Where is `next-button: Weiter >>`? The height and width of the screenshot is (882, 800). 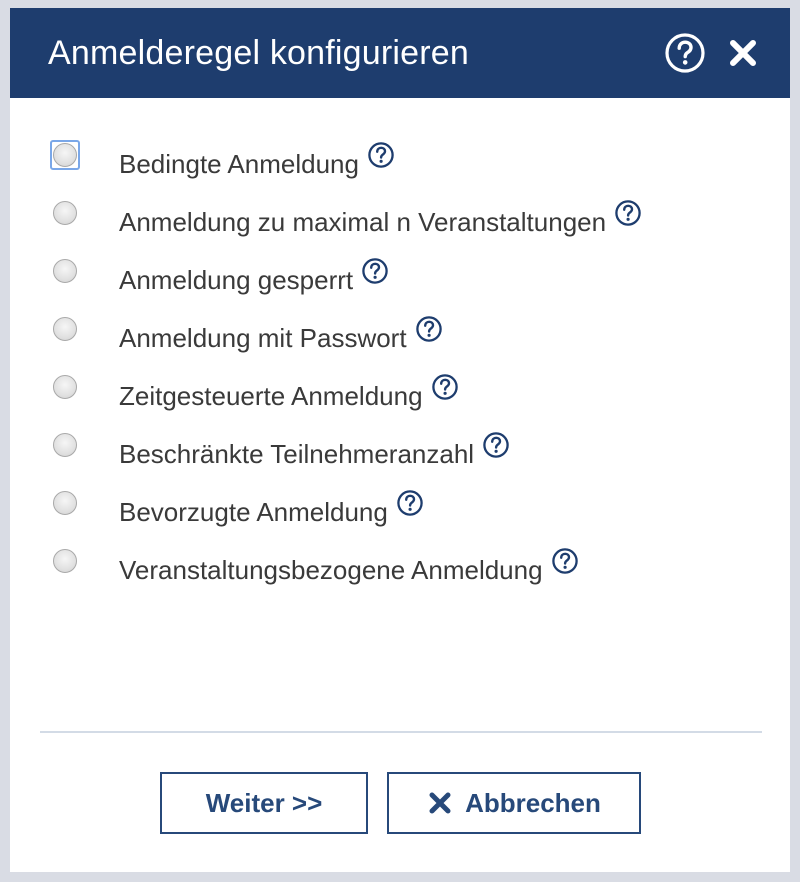 next-button: Weiter >> is located at coordinates (264, 803).